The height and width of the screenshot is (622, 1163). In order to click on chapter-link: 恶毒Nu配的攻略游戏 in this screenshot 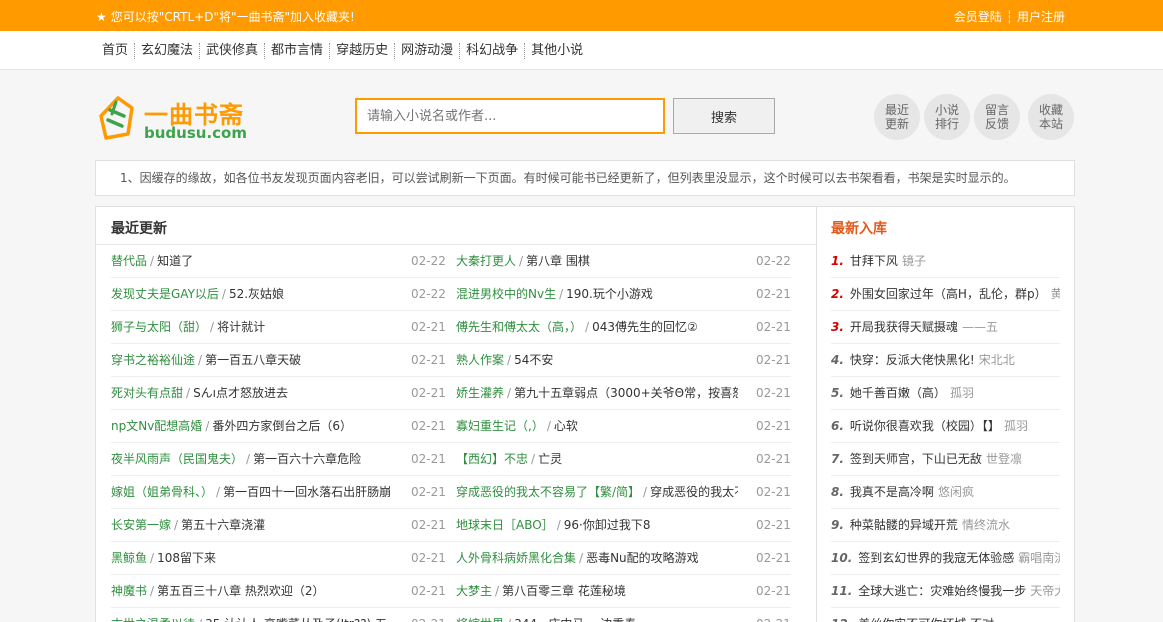, I will do `click(642, 558)`.